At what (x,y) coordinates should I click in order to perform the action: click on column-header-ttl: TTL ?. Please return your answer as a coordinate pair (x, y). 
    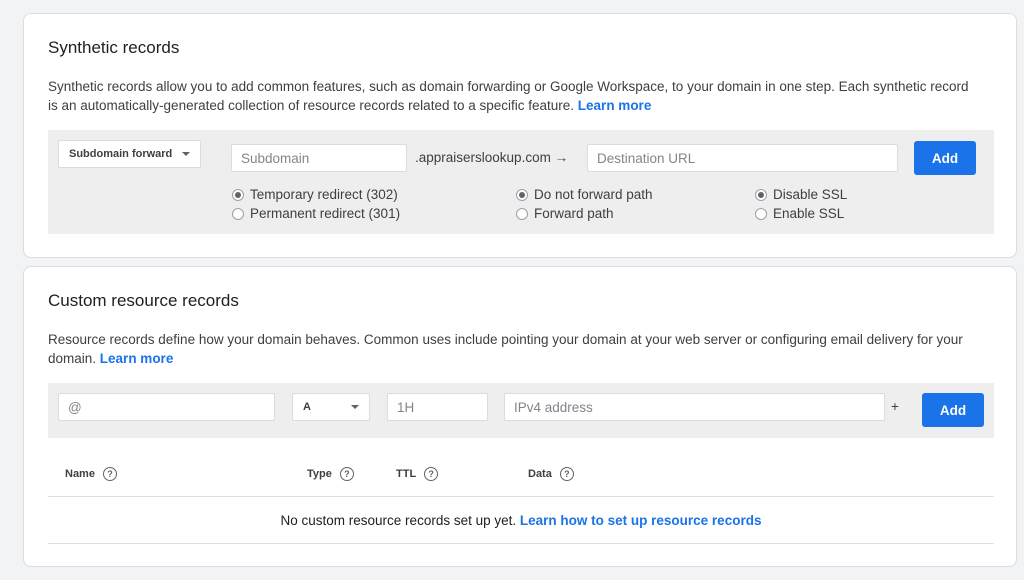
    Looking at the image, I should click on (417, 474).